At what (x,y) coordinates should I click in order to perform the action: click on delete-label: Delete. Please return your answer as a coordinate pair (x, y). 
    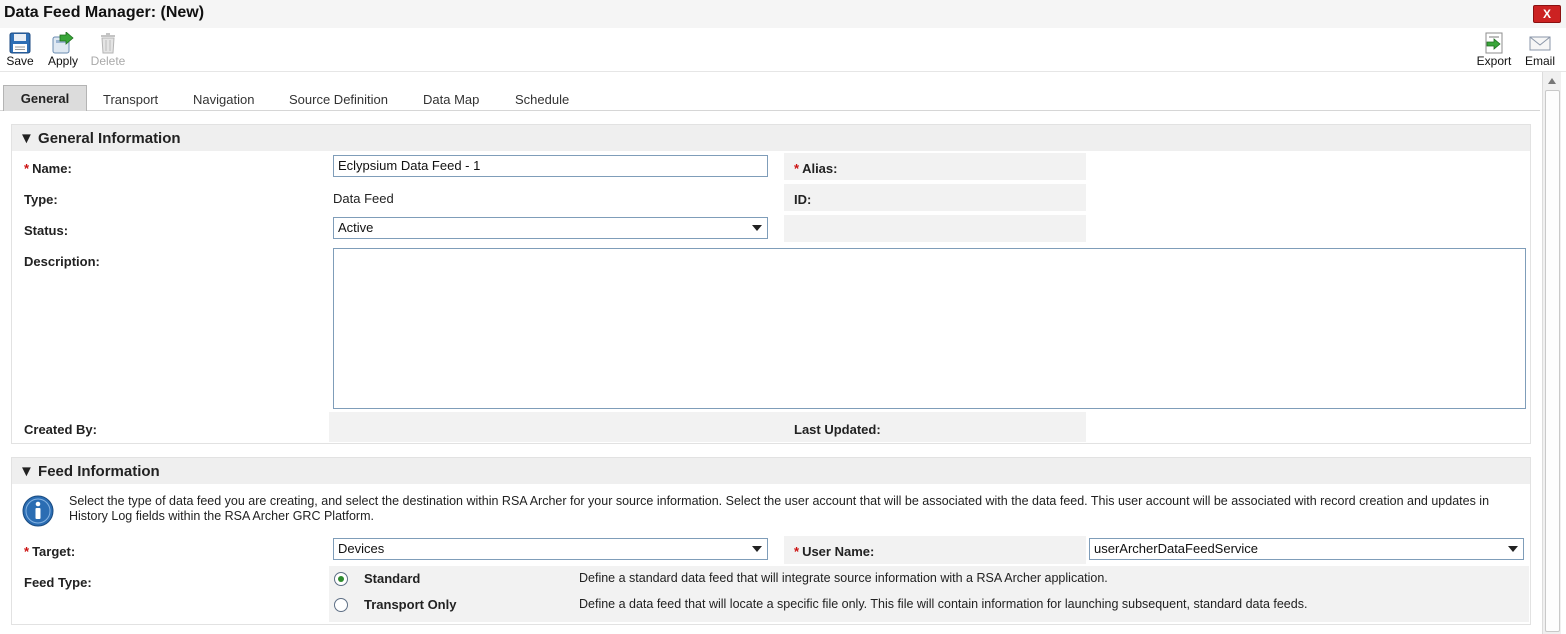
    Looking at the image, I should click on (108, 61).